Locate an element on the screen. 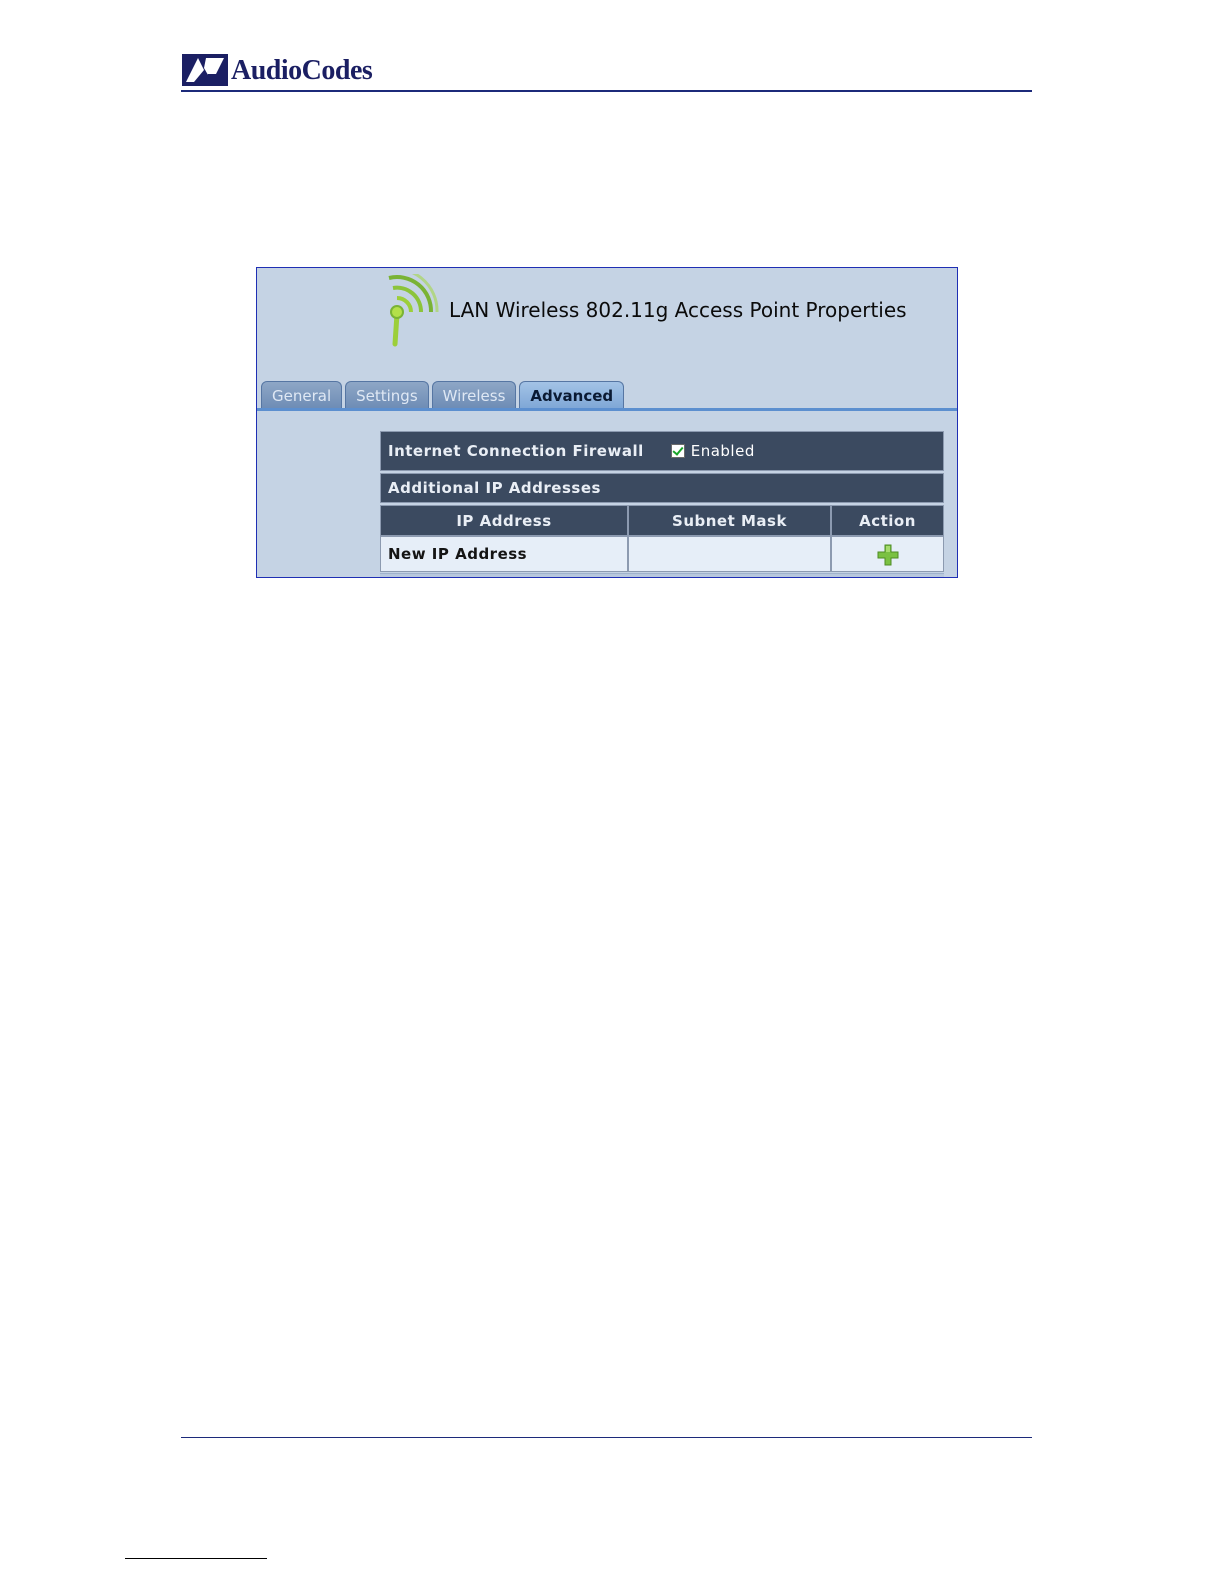 The width and height of the screenshot is (1224, 1584). tab-bar: General Settings Wireless Advanced is located at coordinates (444, 395).